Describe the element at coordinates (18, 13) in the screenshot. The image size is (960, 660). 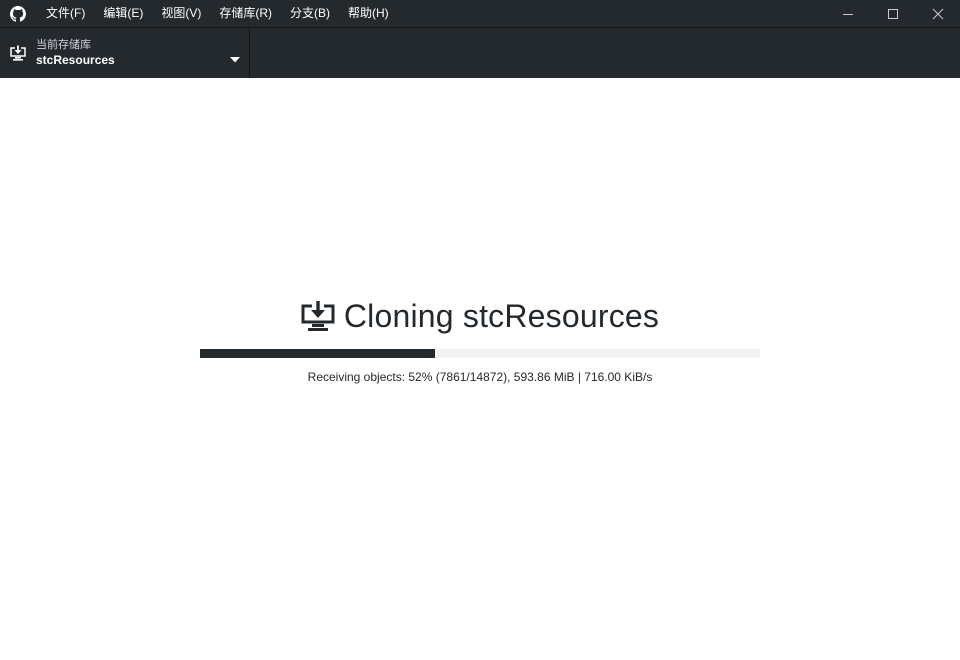
I see `github-logo-icon` at that location.